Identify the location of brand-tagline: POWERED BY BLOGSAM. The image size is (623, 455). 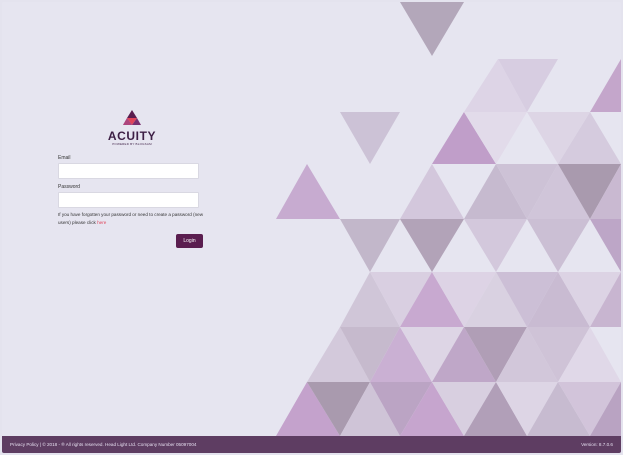
(132, 144).